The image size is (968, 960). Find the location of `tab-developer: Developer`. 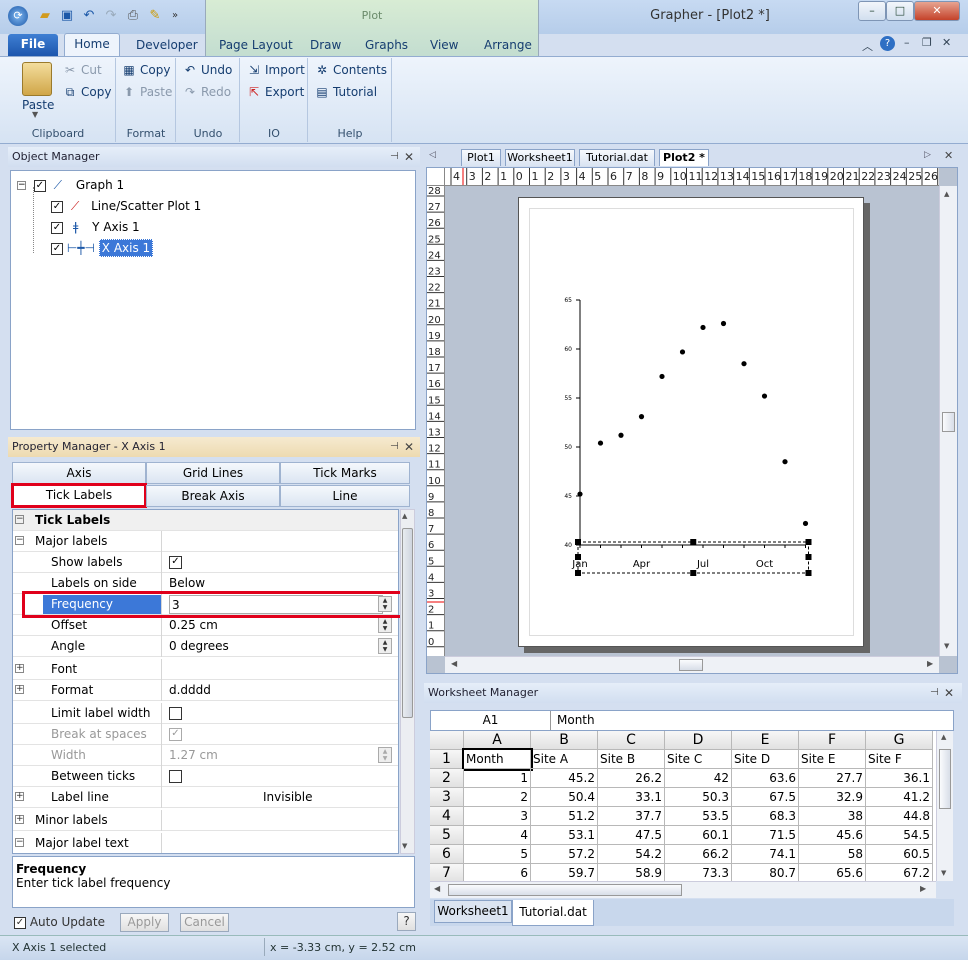

tab-developer: Developer is located at coordinates (167, 46).